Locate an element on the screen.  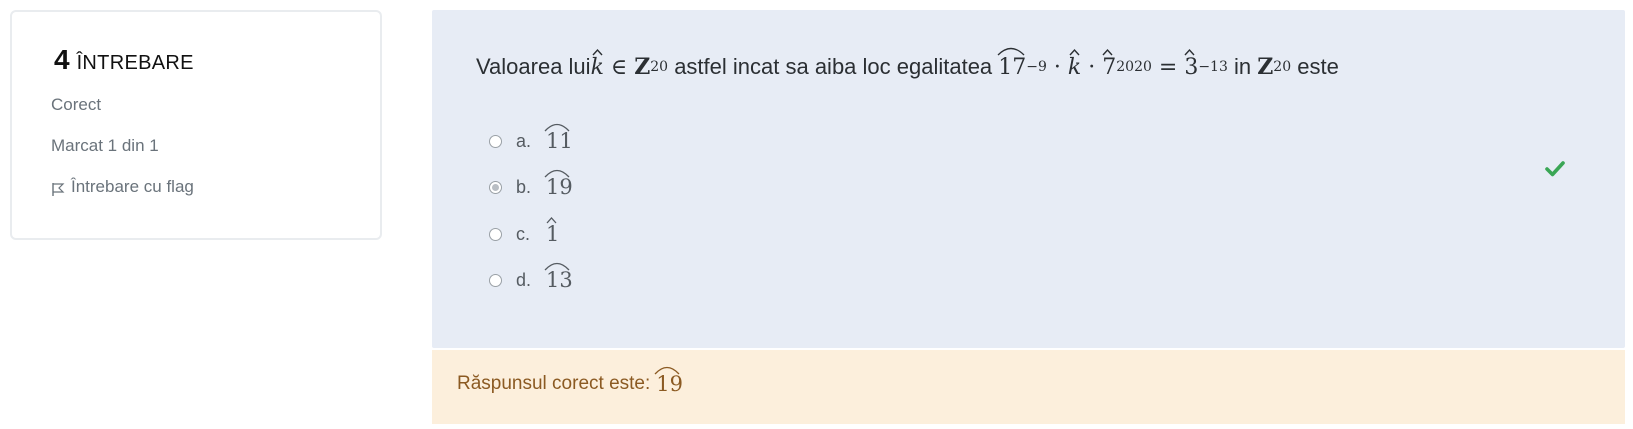
question-text-part: astfel incat sa aiba loc egalitatea is located at coordinates (833, 66).